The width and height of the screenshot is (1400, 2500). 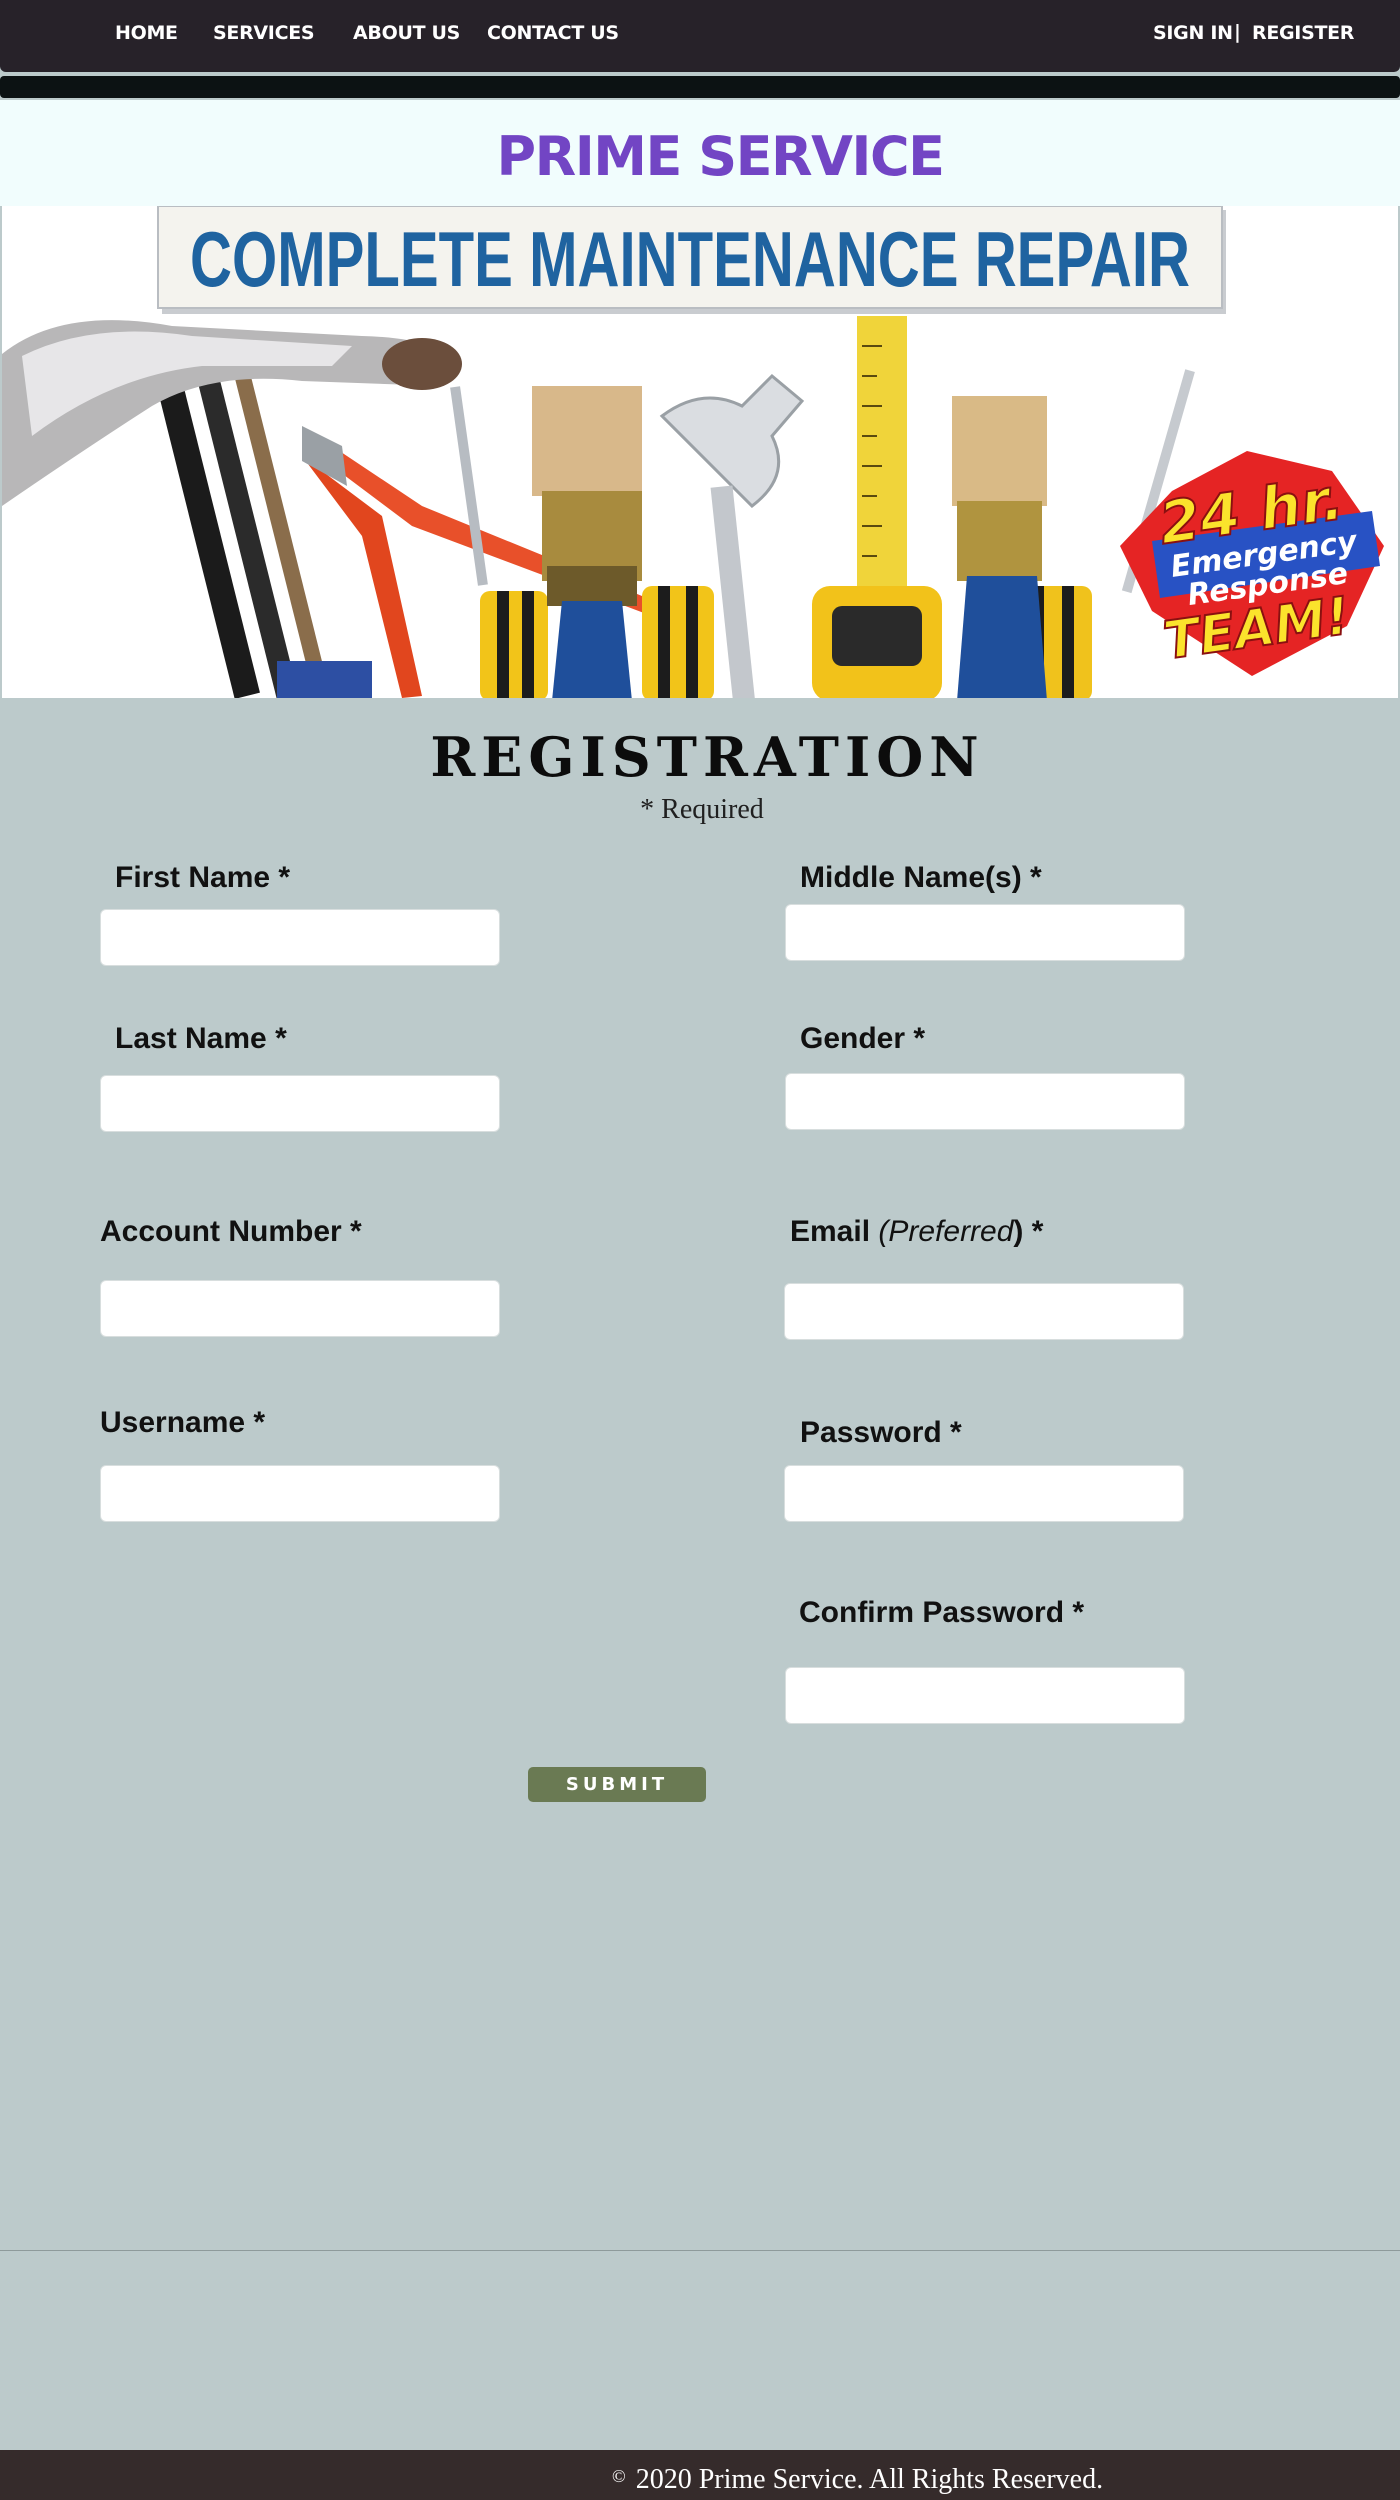 I want to click on first-name-label: First Name *, so click(x=203, y=877).